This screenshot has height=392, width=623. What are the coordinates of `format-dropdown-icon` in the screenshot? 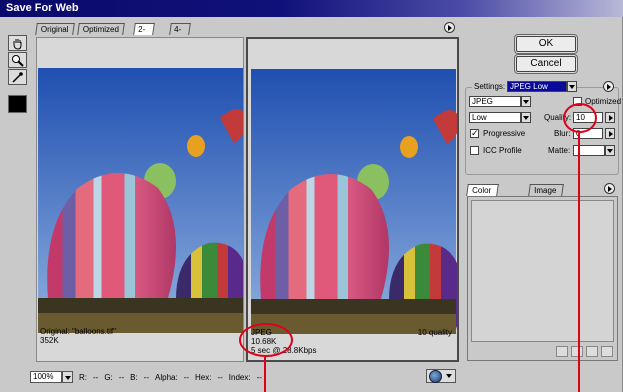 It's located at (526, 101).